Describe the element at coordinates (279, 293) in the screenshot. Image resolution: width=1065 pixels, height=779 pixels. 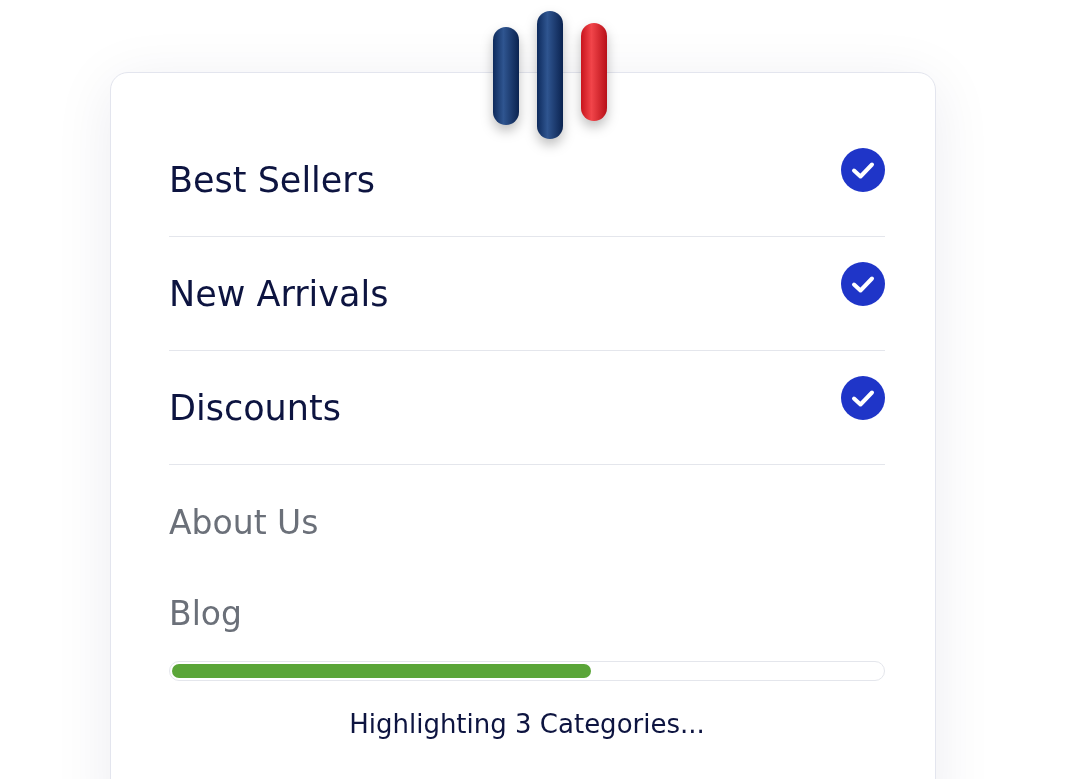
I see `category-label: New Arrivals` at that location.